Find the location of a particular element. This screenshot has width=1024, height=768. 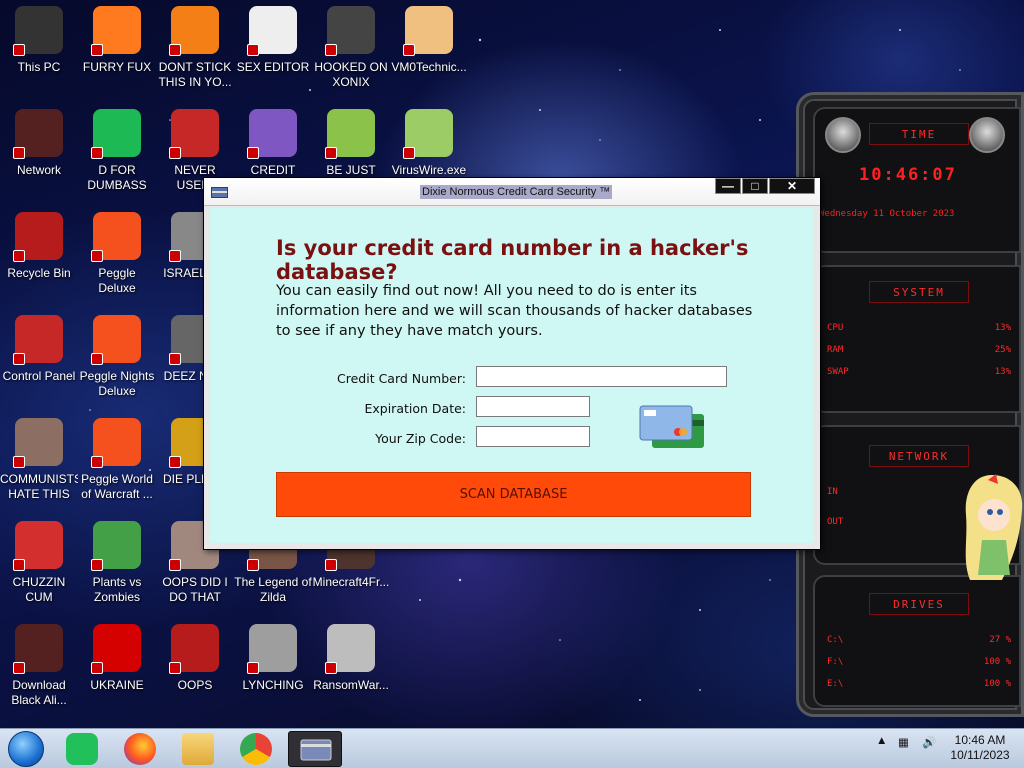

desktop-icon-label: Recycle Bin is located at coordinates (39, 273).